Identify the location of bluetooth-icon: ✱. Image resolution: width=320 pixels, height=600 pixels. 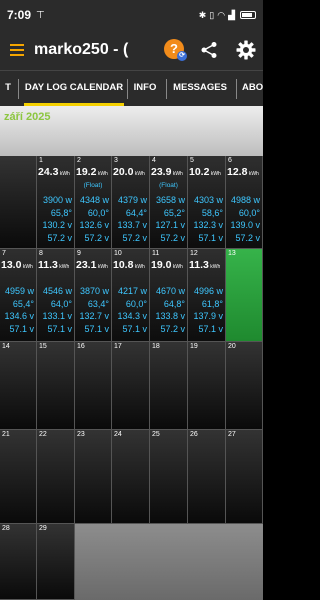
(202, 14).